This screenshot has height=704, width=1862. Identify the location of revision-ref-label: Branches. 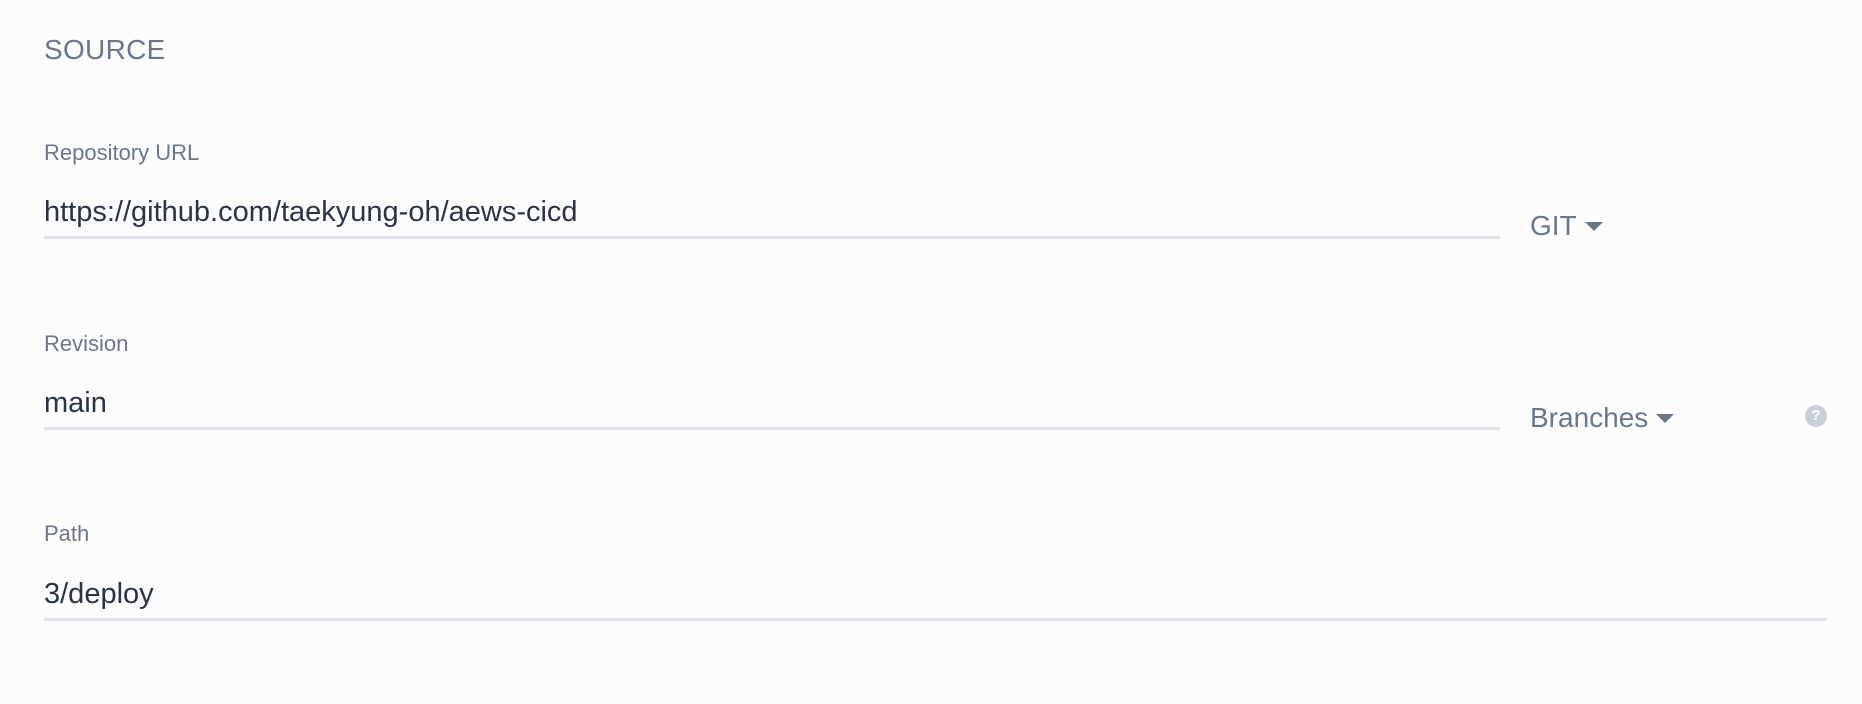
(1589, 417).